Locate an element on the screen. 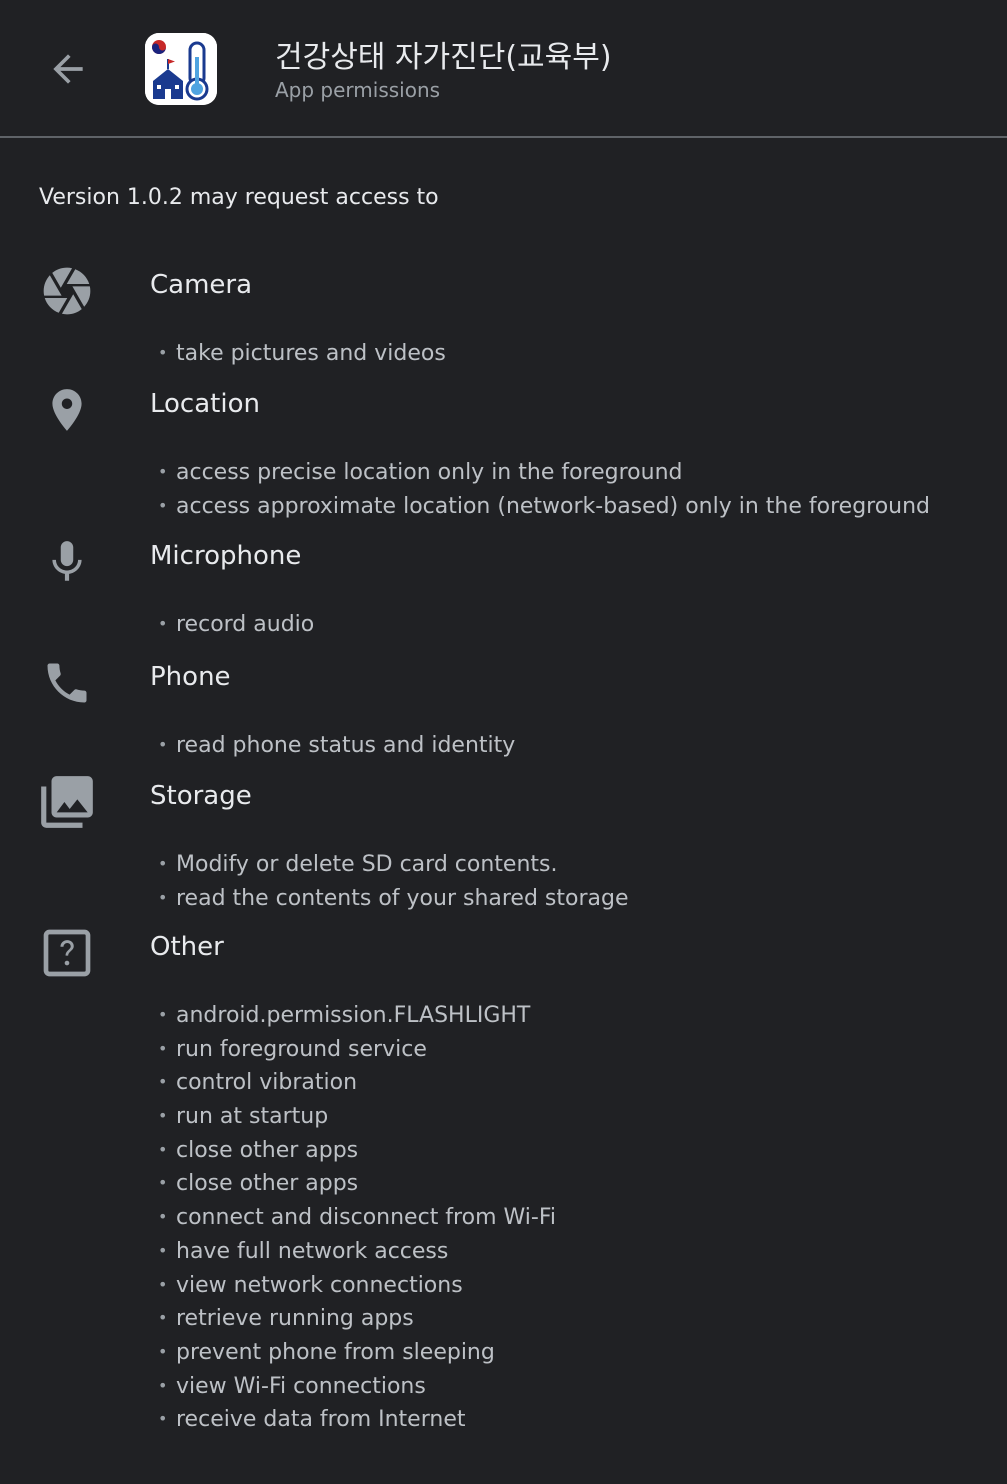  permission-list-microphone: • record audio is located at coordinates (236, 624).